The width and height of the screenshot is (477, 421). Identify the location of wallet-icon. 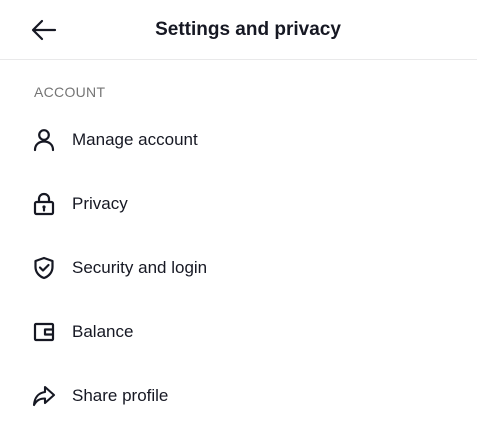
(44, 332).